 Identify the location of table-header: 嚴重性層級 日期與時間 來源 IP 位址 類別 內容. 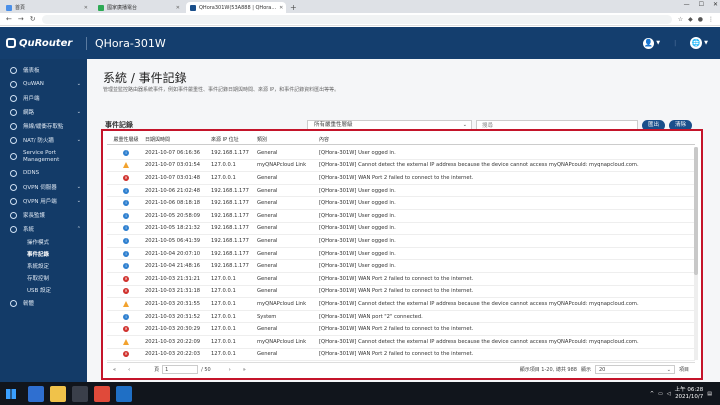
(401, 140).